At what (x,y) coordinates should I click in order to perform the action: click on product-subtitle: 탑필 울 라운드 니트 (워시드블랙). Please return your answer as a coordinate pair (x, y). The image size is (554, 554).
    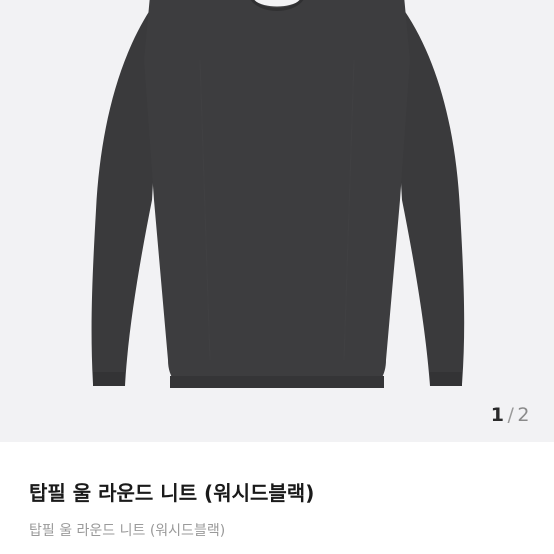
    Looking at the image, I should click on (127, 531).